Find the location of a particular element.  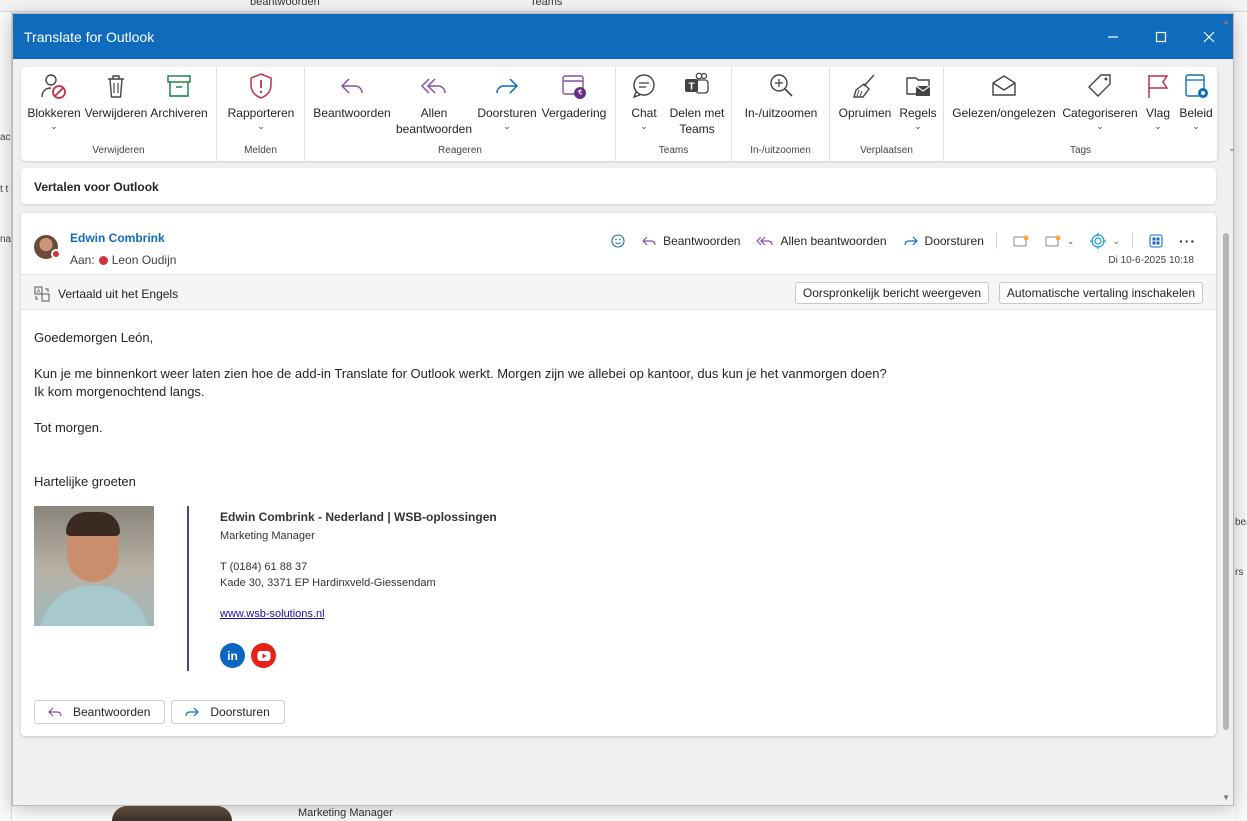

trash-icon is located at coordinates (116, 86).